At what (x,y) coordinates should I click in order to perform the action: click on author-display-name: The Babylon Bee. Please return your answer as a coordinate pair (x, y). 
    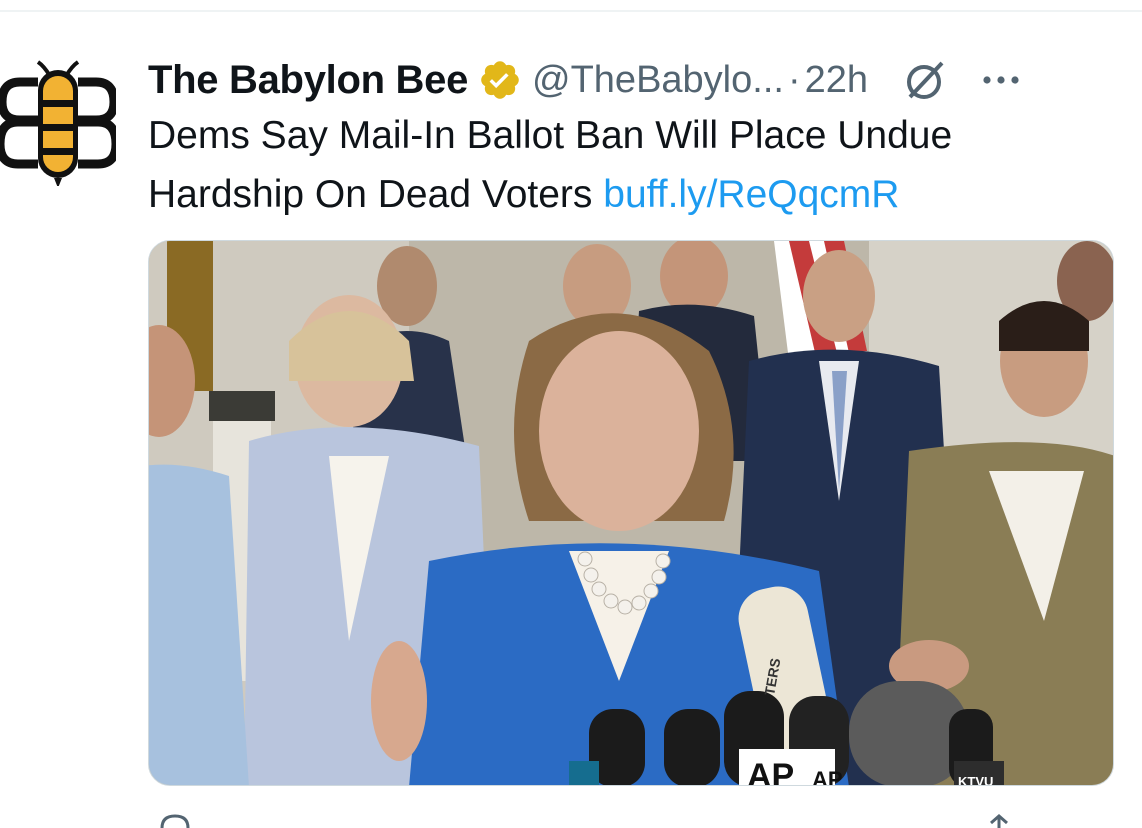
    Looking at the image, I should click on (308, 80).